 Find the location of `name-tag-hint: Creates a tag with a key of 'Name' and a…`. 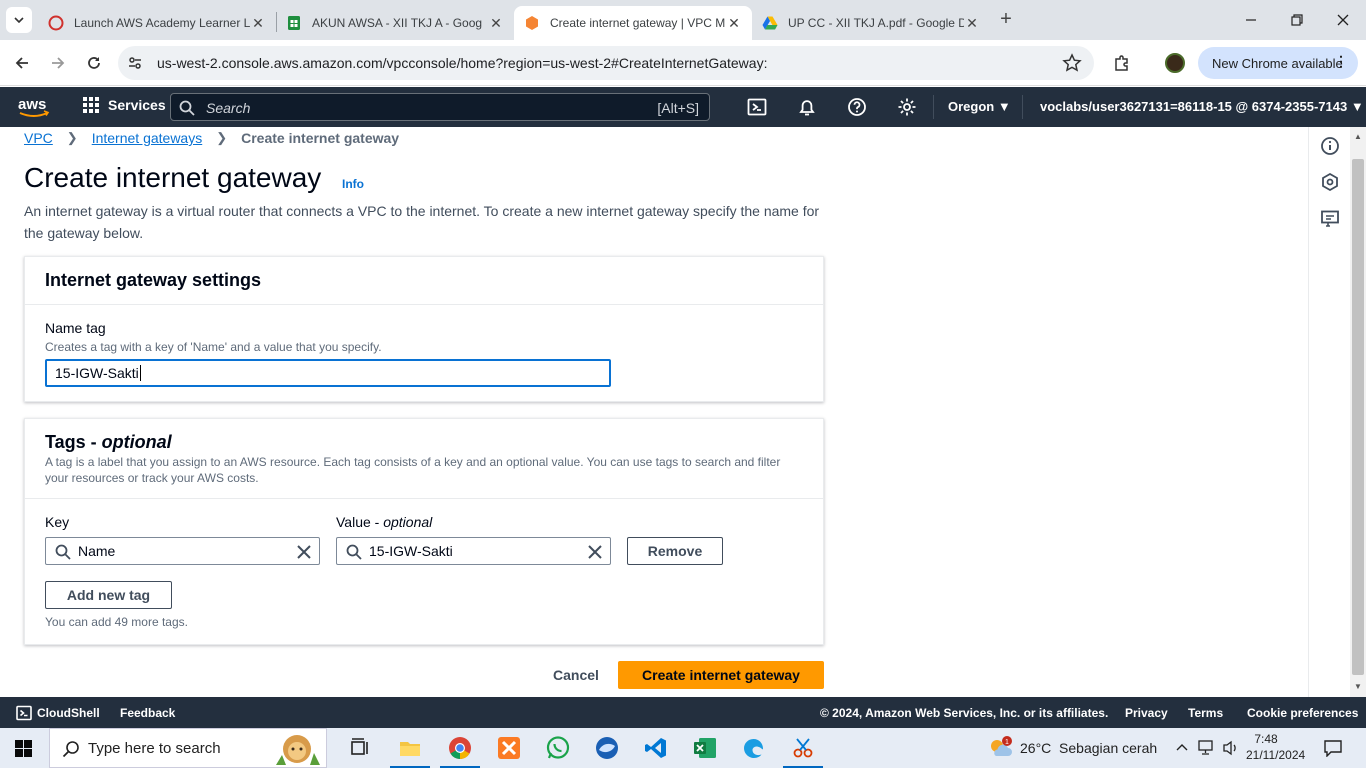

name-tag-hint: Creates a tag with a key of 'Name' and a… is located at coordinates (213, 347).